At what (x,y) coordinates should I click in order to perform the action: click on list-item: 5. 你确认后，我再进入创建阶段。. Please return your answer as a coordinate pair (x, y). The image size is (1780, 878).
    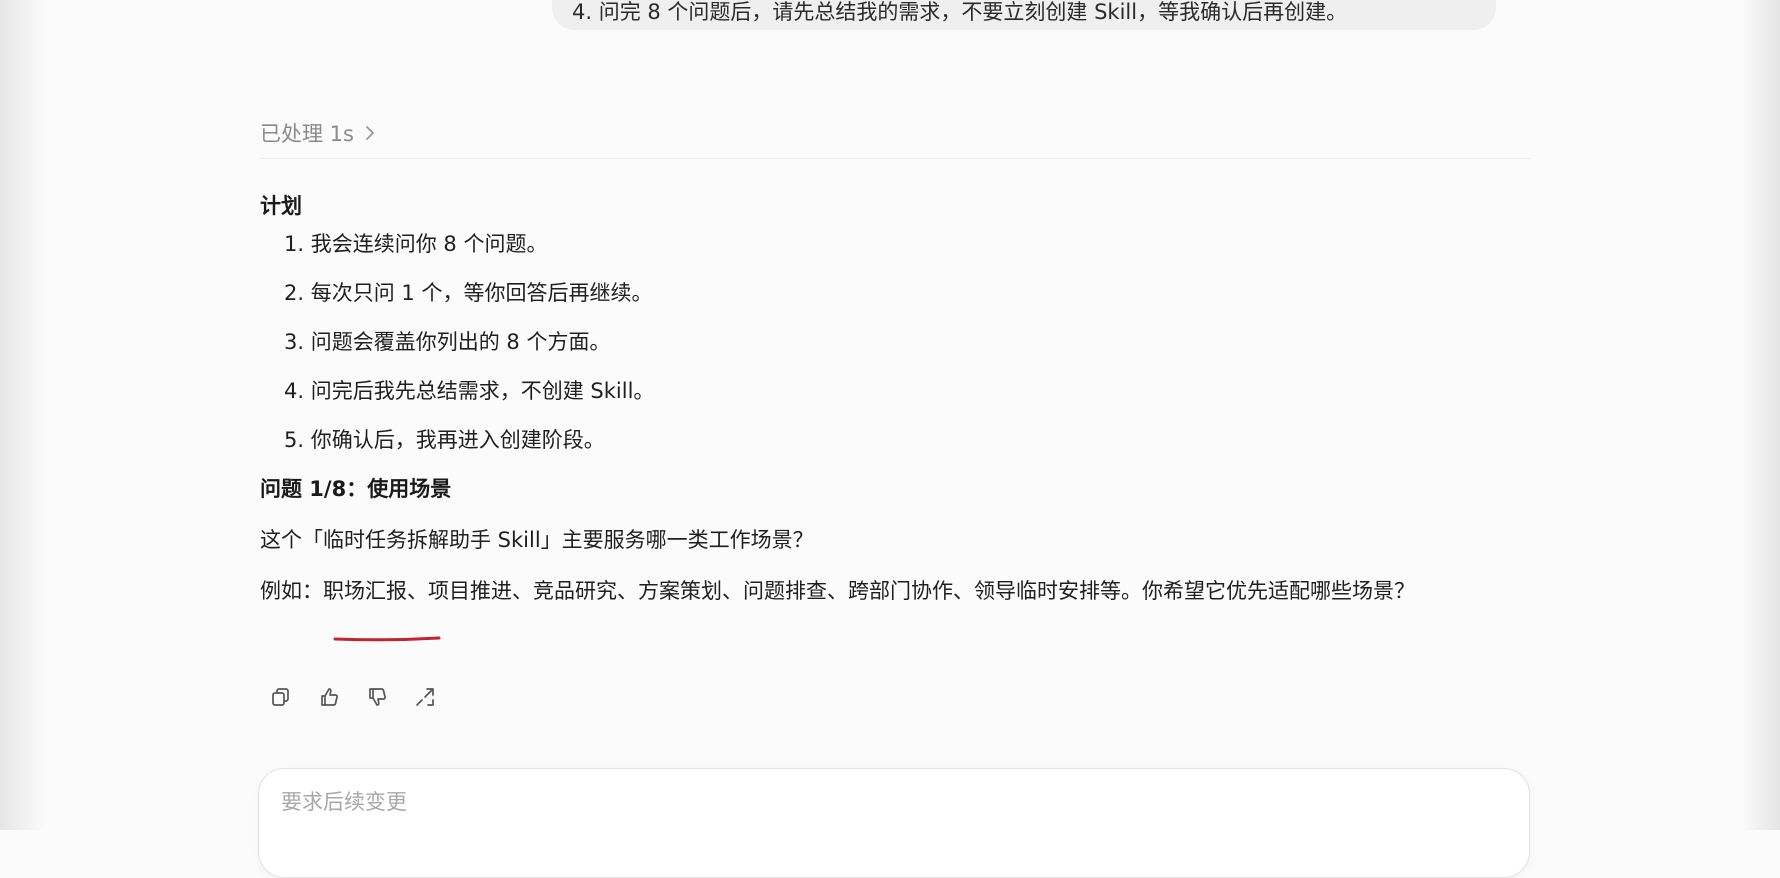
    Looking at the image, I should click on (907, 440).